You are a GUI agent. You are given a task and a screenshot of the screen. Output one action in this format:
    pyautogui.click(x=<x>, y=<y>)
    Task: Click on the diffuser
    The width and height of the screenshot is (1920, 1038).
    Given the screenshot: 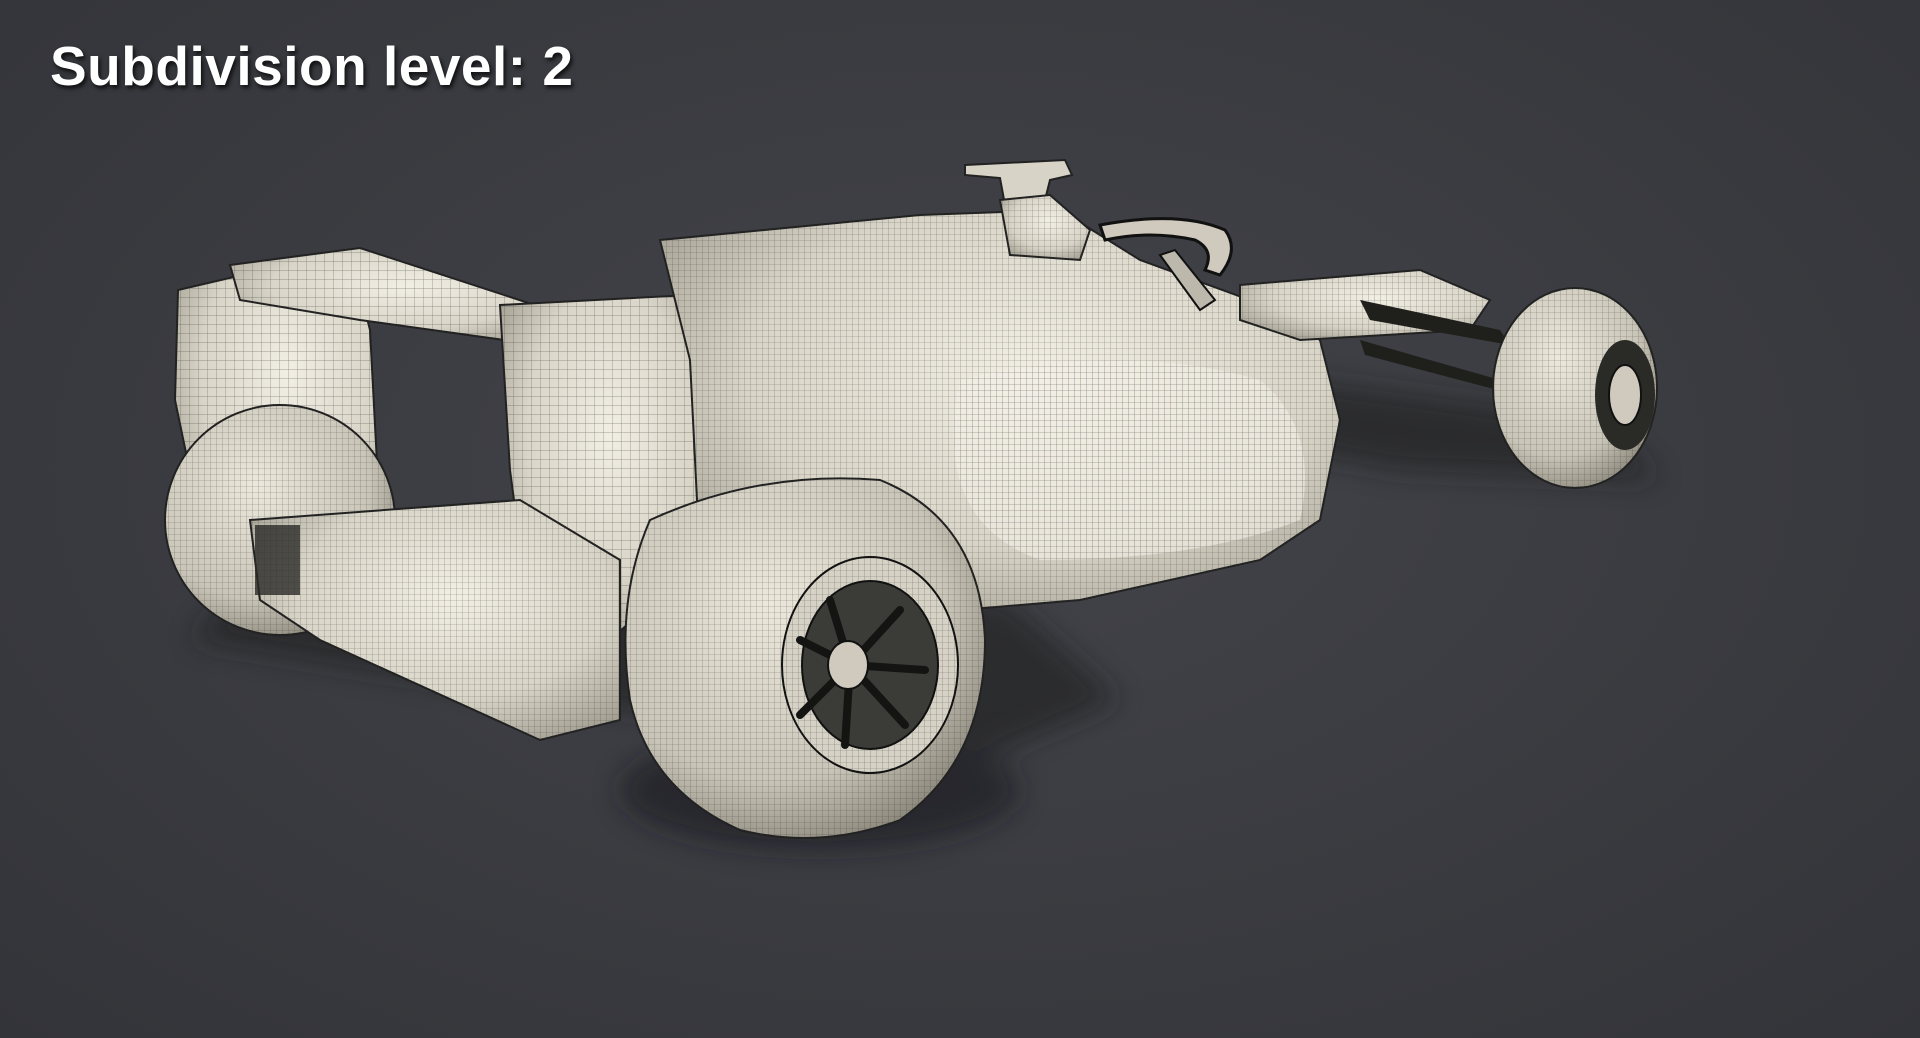 What is the action you would take?
    pyautogui.click(x=434, y=620)
    